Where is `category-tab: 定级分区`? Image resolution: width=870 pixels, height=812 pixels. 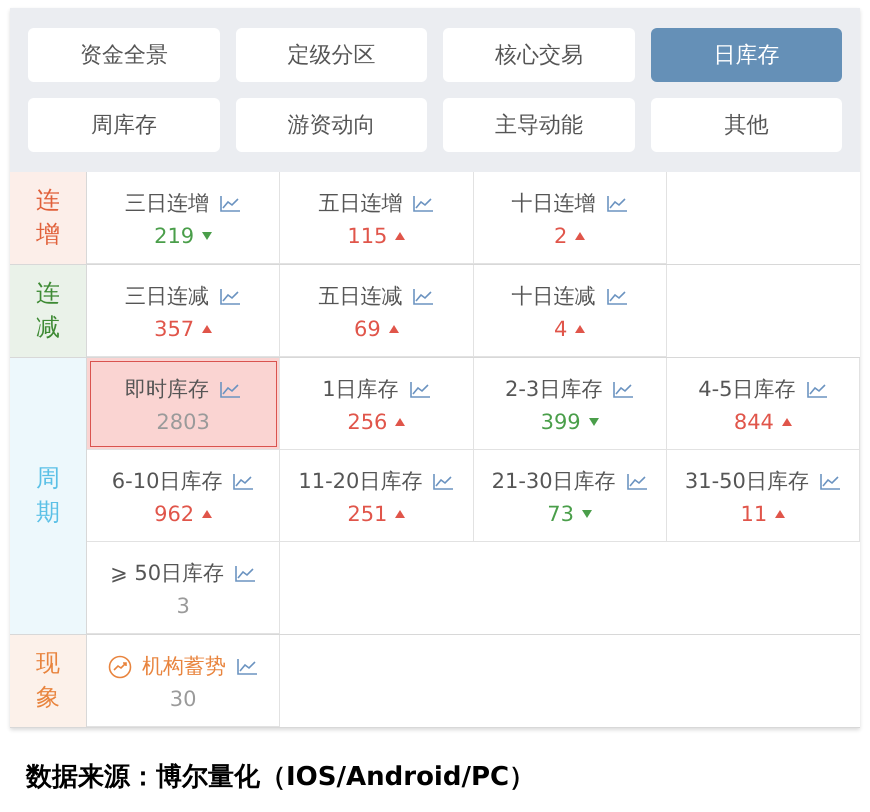 category-tab: 定级分区 is located at coordinates (331, 55).